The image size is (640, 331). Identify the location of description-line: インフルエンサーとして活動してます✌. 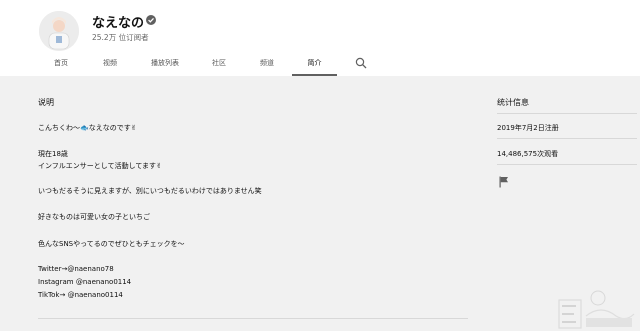
(100, 166).